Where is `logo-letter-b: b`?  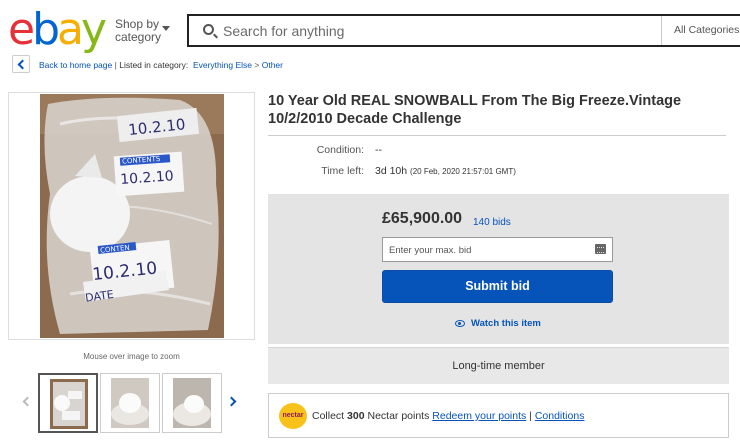
logo-letter-b: b is located at coordinates (46, 29).